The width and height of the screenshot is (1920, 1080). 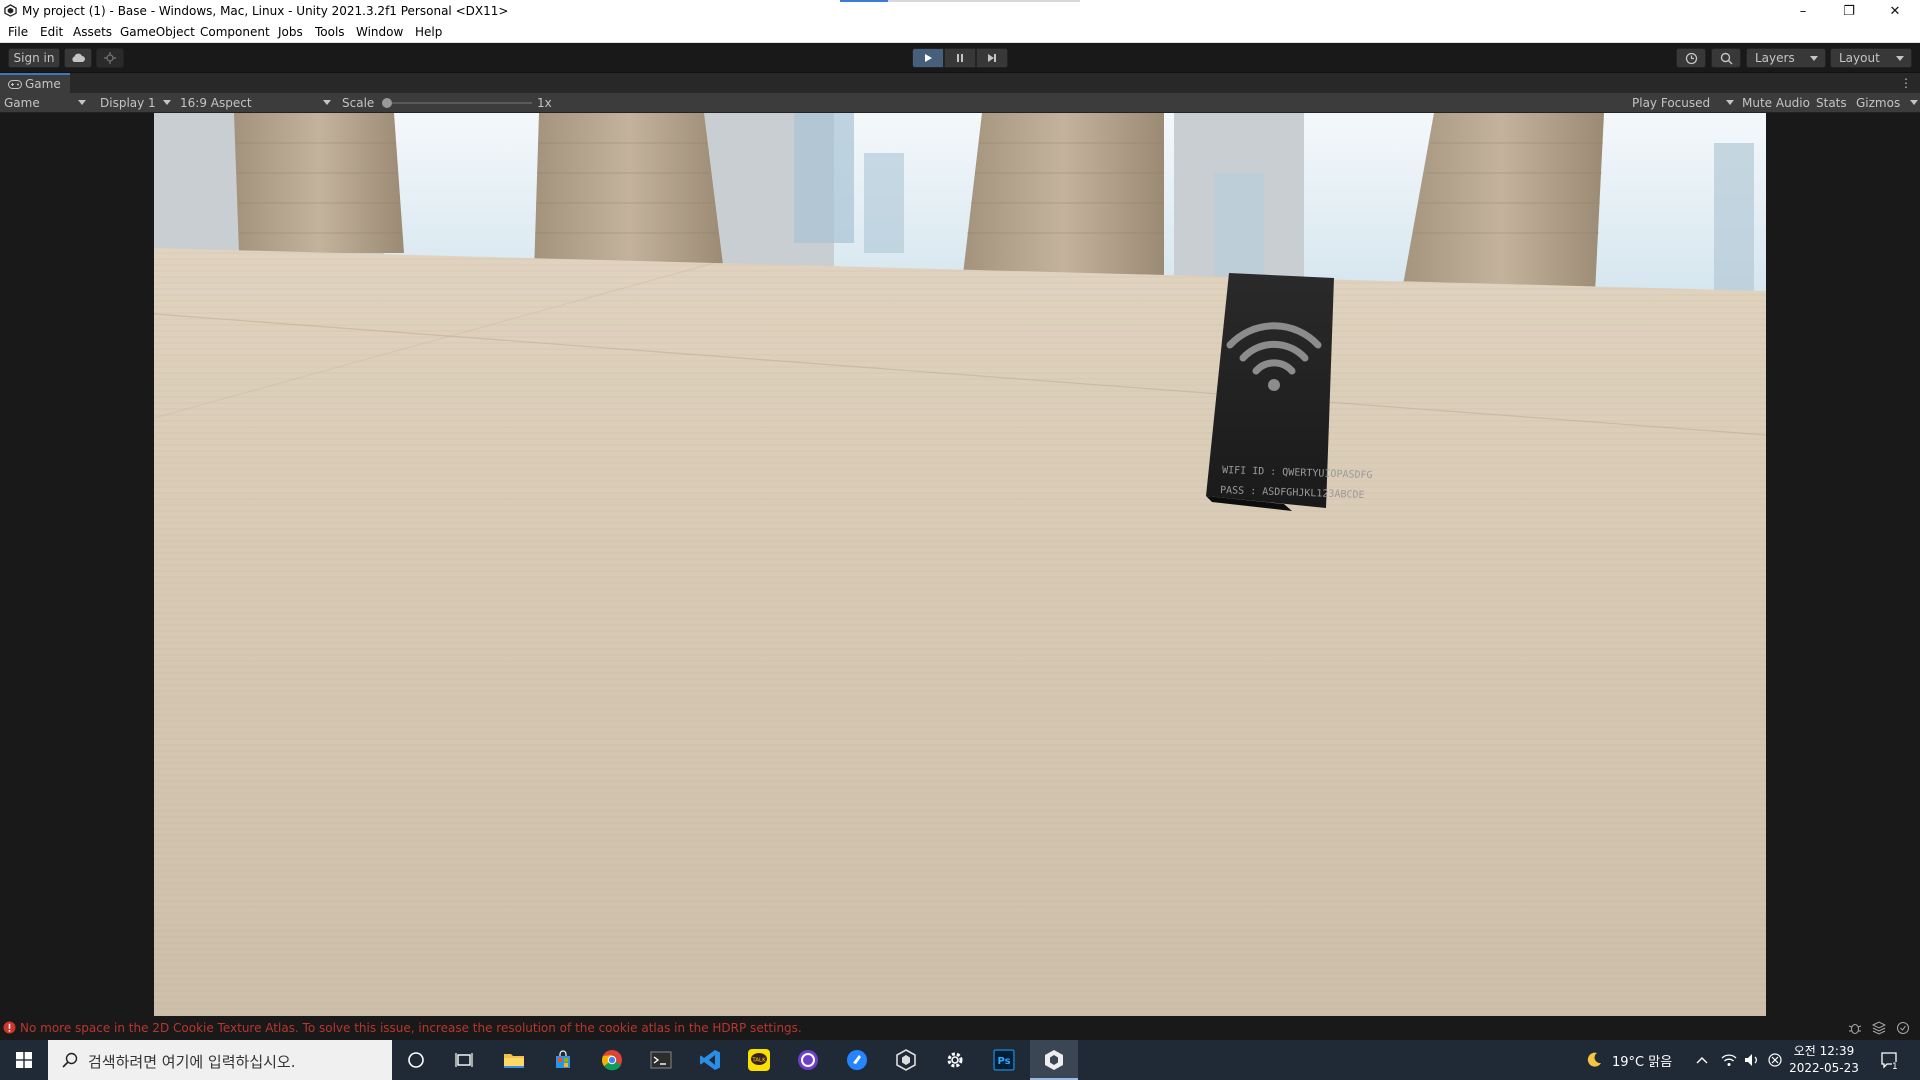 I want to click on speaker-icon, so click(x=1751, y=1060).